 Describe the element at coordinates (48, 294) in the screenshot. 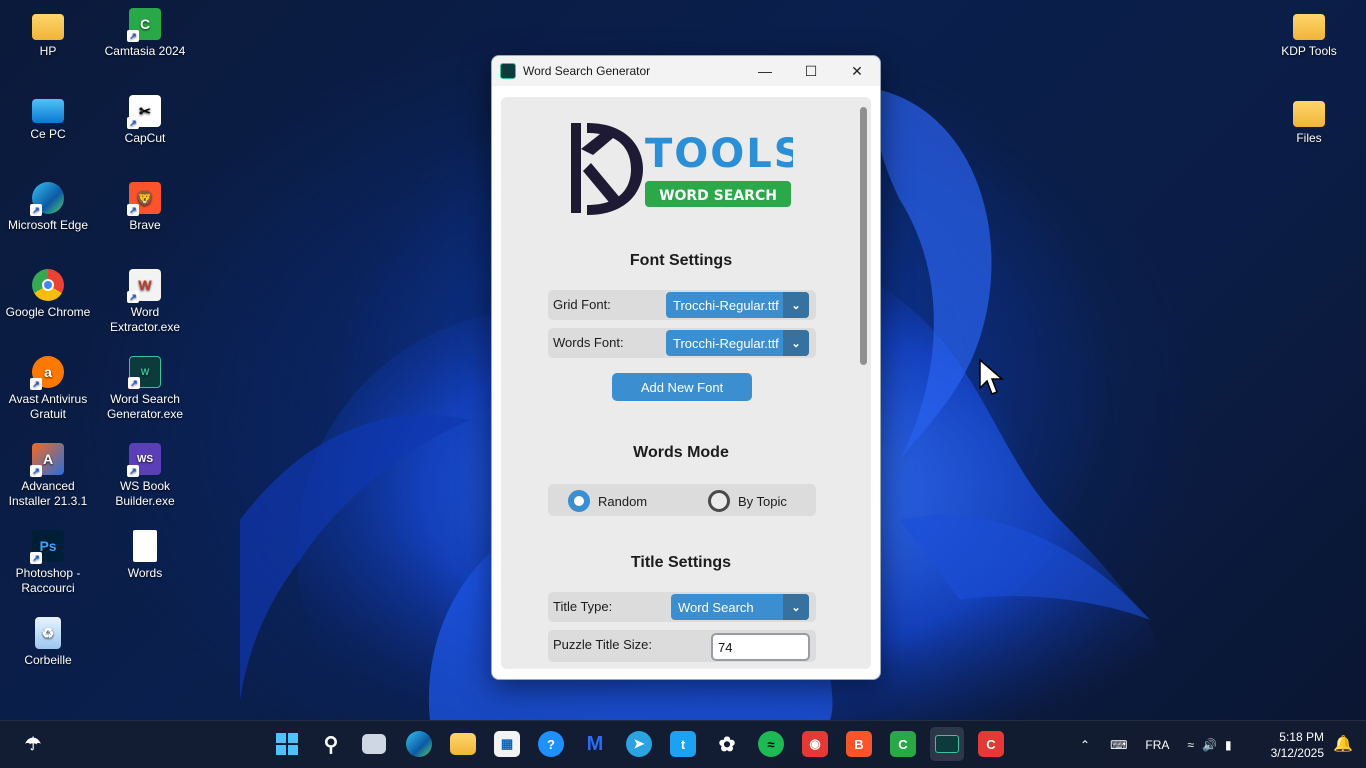

I see `desktop-icon-chrome: Google Chrome` at that location.